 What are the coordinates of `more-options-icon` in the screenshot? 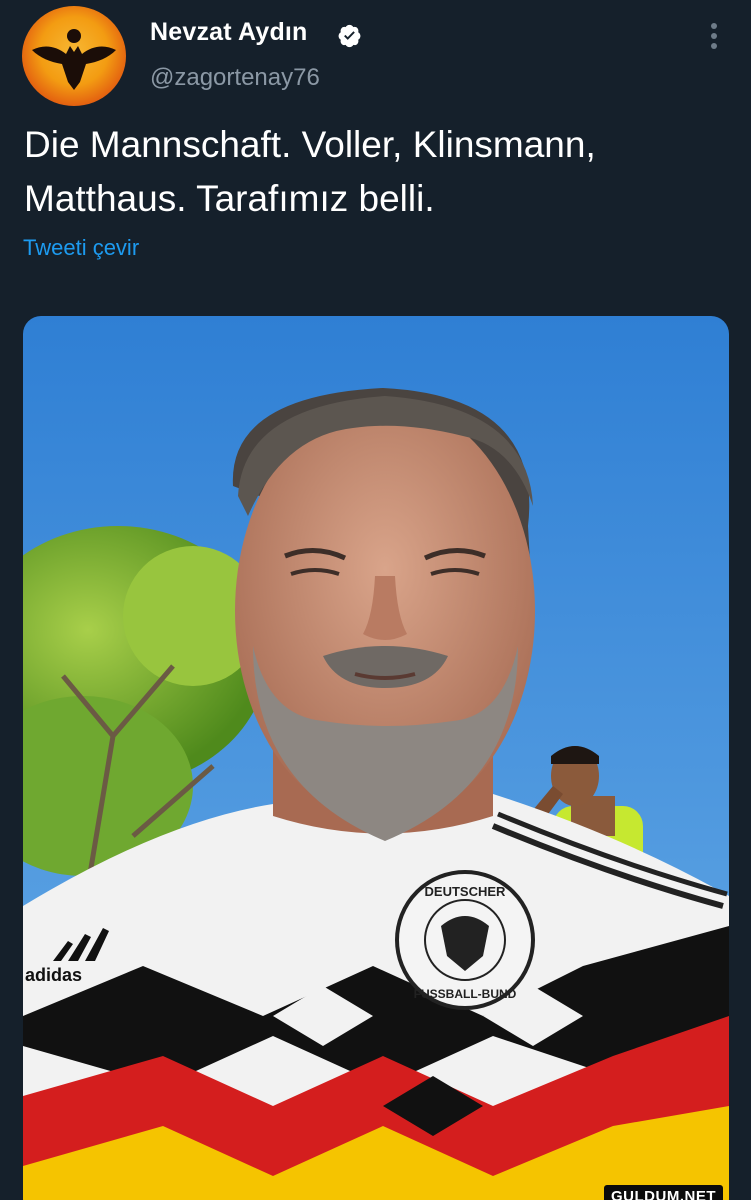 It's located at (714, 36).